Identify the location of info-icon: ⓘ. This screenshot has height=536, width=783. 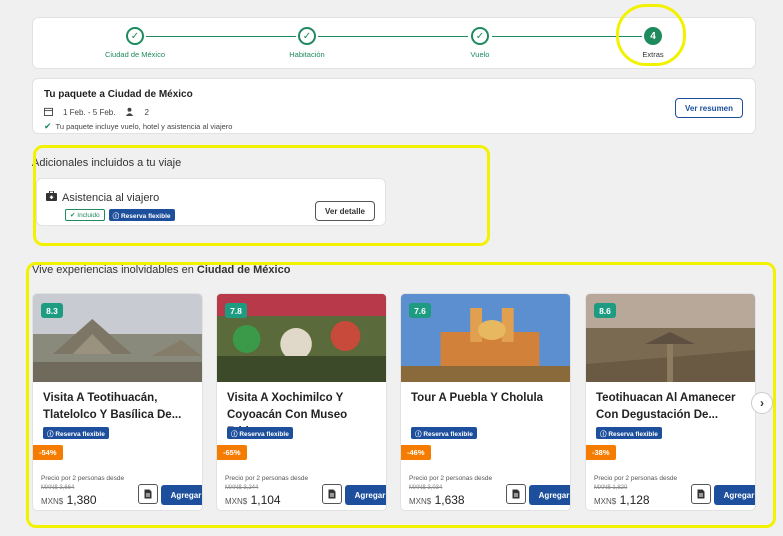
(116, 216).